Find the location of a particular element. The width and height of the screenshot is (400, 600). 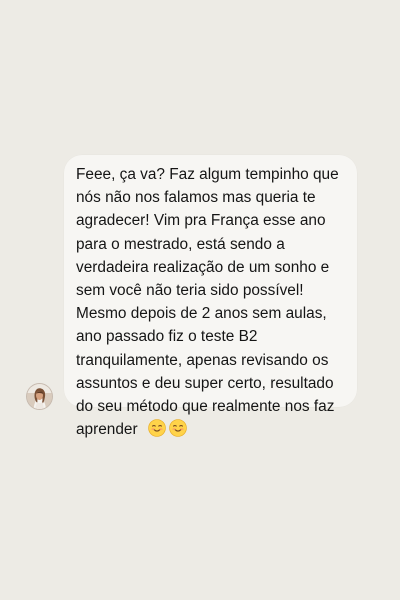

profile-avatar-icon is located at coordinates (39, 396).